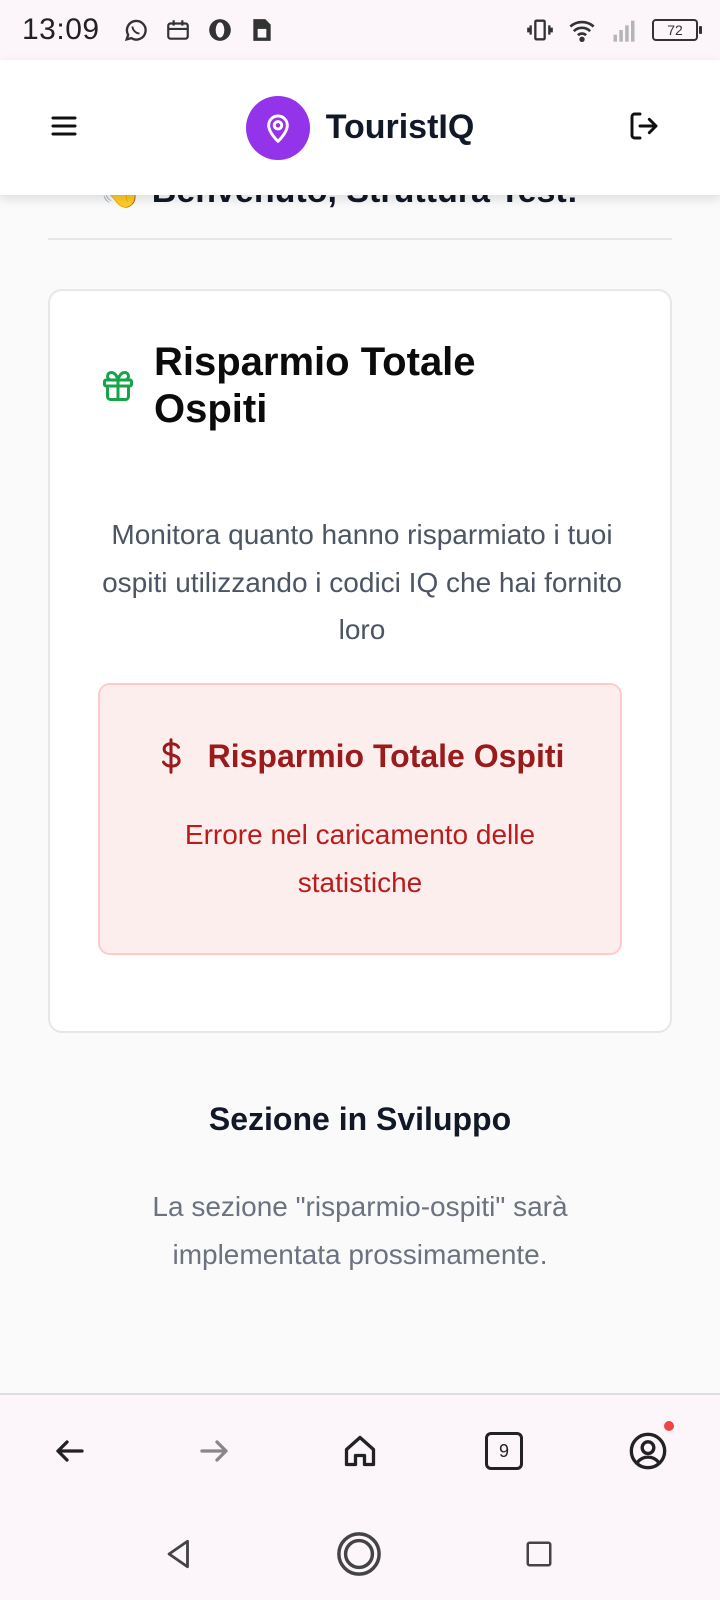 The width and height of the screenshot is (720, 1600). Describe the element at coordinates (178, 30) in the screenshot. I see `calendar-icon` at that location.